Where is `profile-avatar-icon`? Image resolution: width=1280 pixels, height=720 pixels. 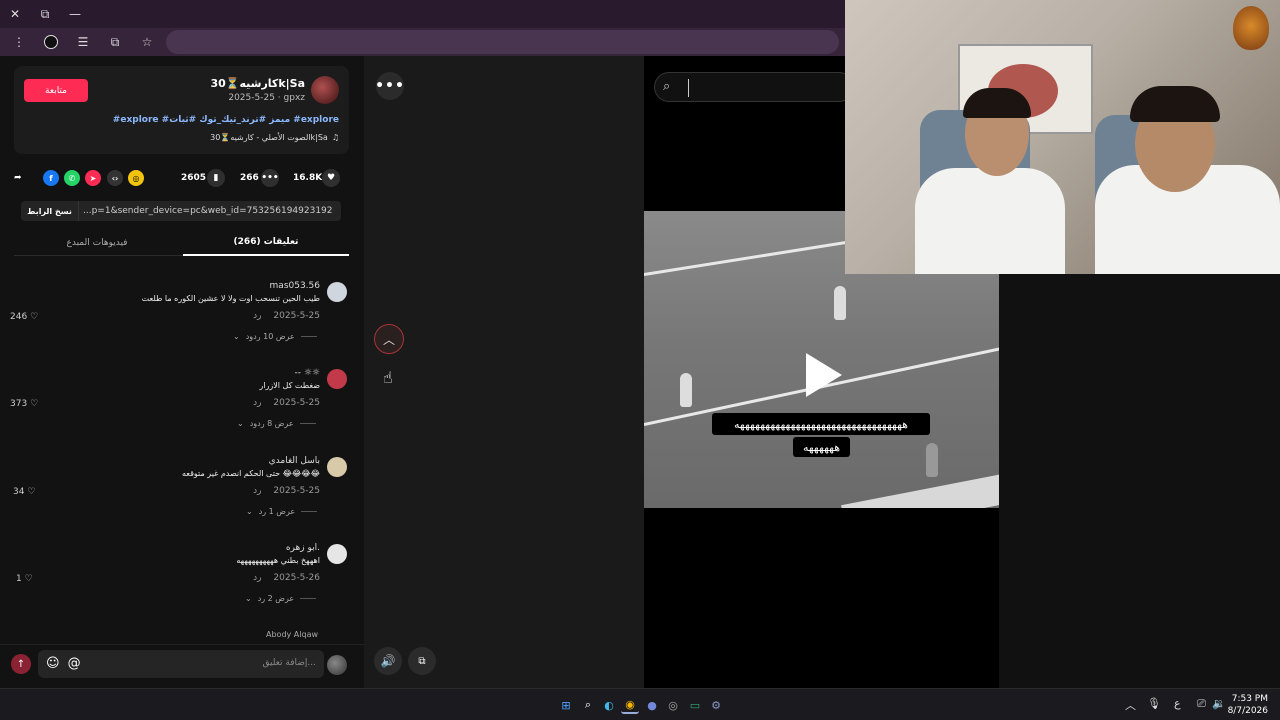
profile-avatar-icon is located at coordinates (51, 42).